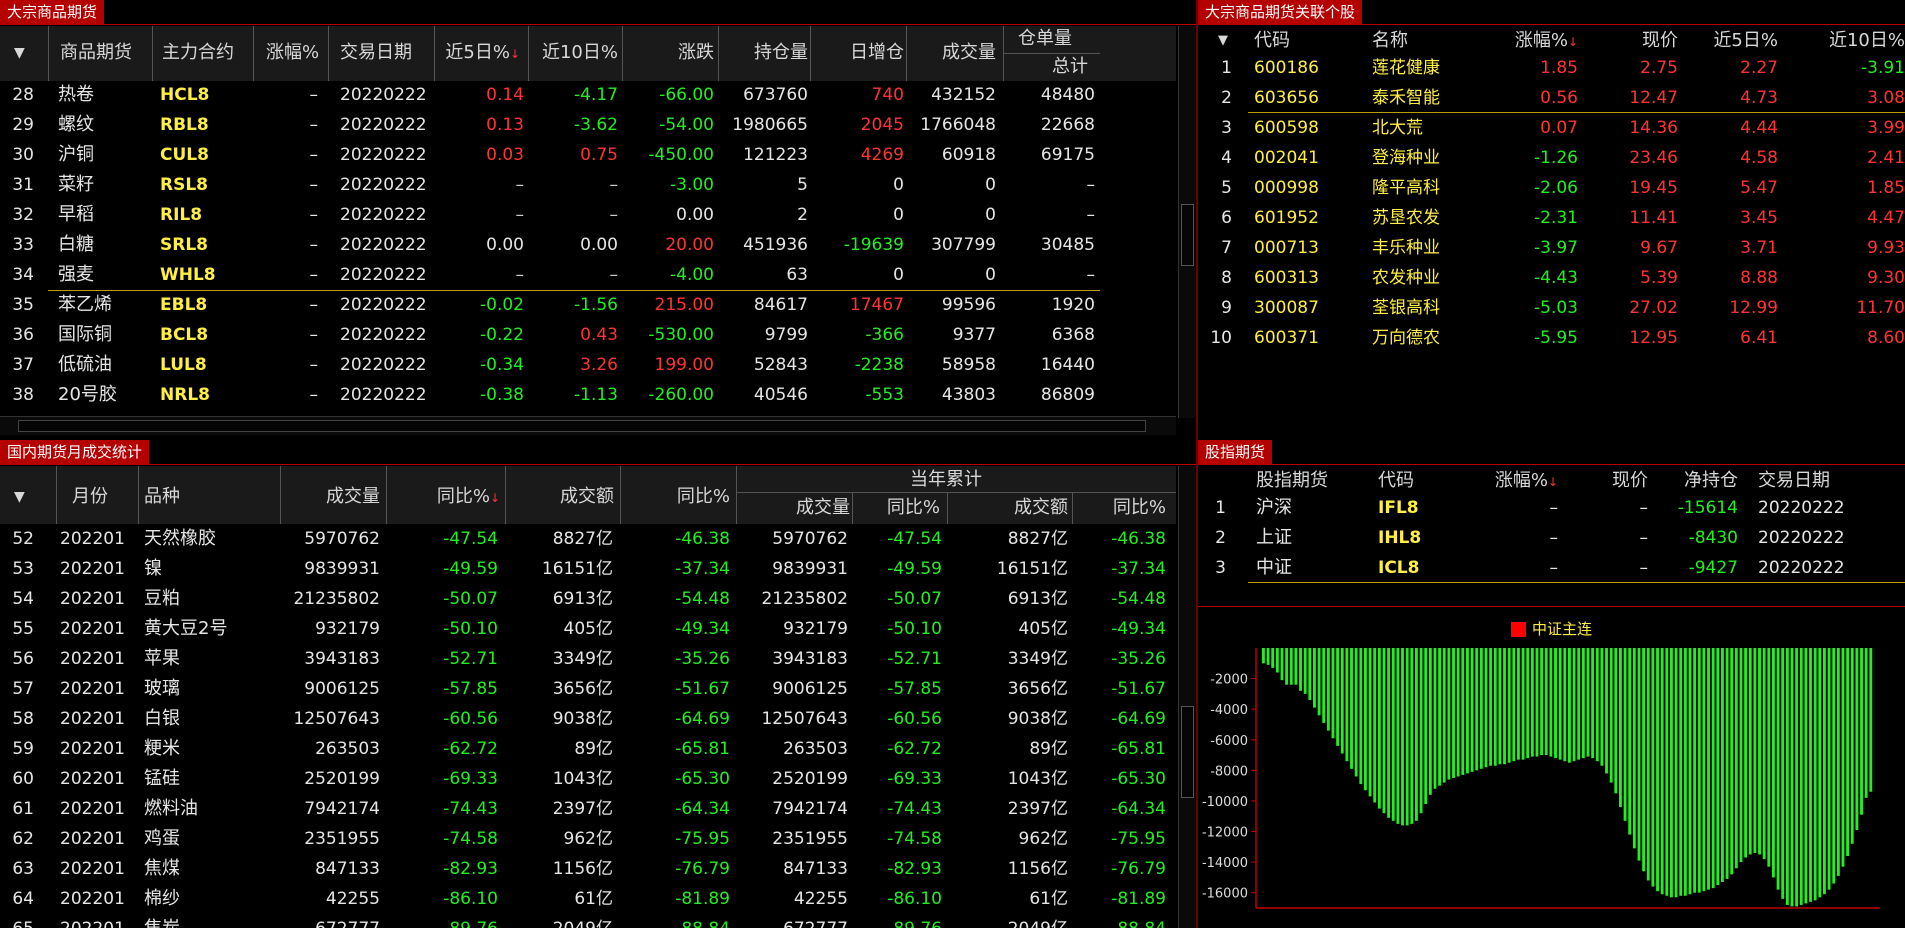 This screenshot has width=1905, height=928. I want to click on header-warehouse: 仓单量, so click(1045, 39).